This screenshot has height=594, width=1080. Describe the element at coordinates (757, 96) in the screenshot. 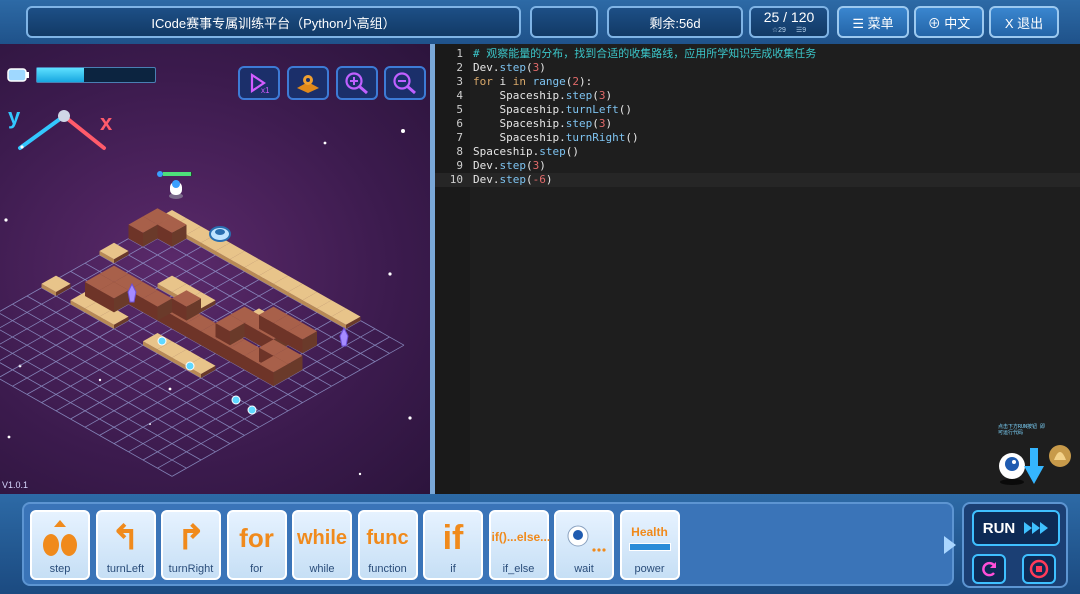

I see `code-line: 4 Spaceship.step(3)` at that location.